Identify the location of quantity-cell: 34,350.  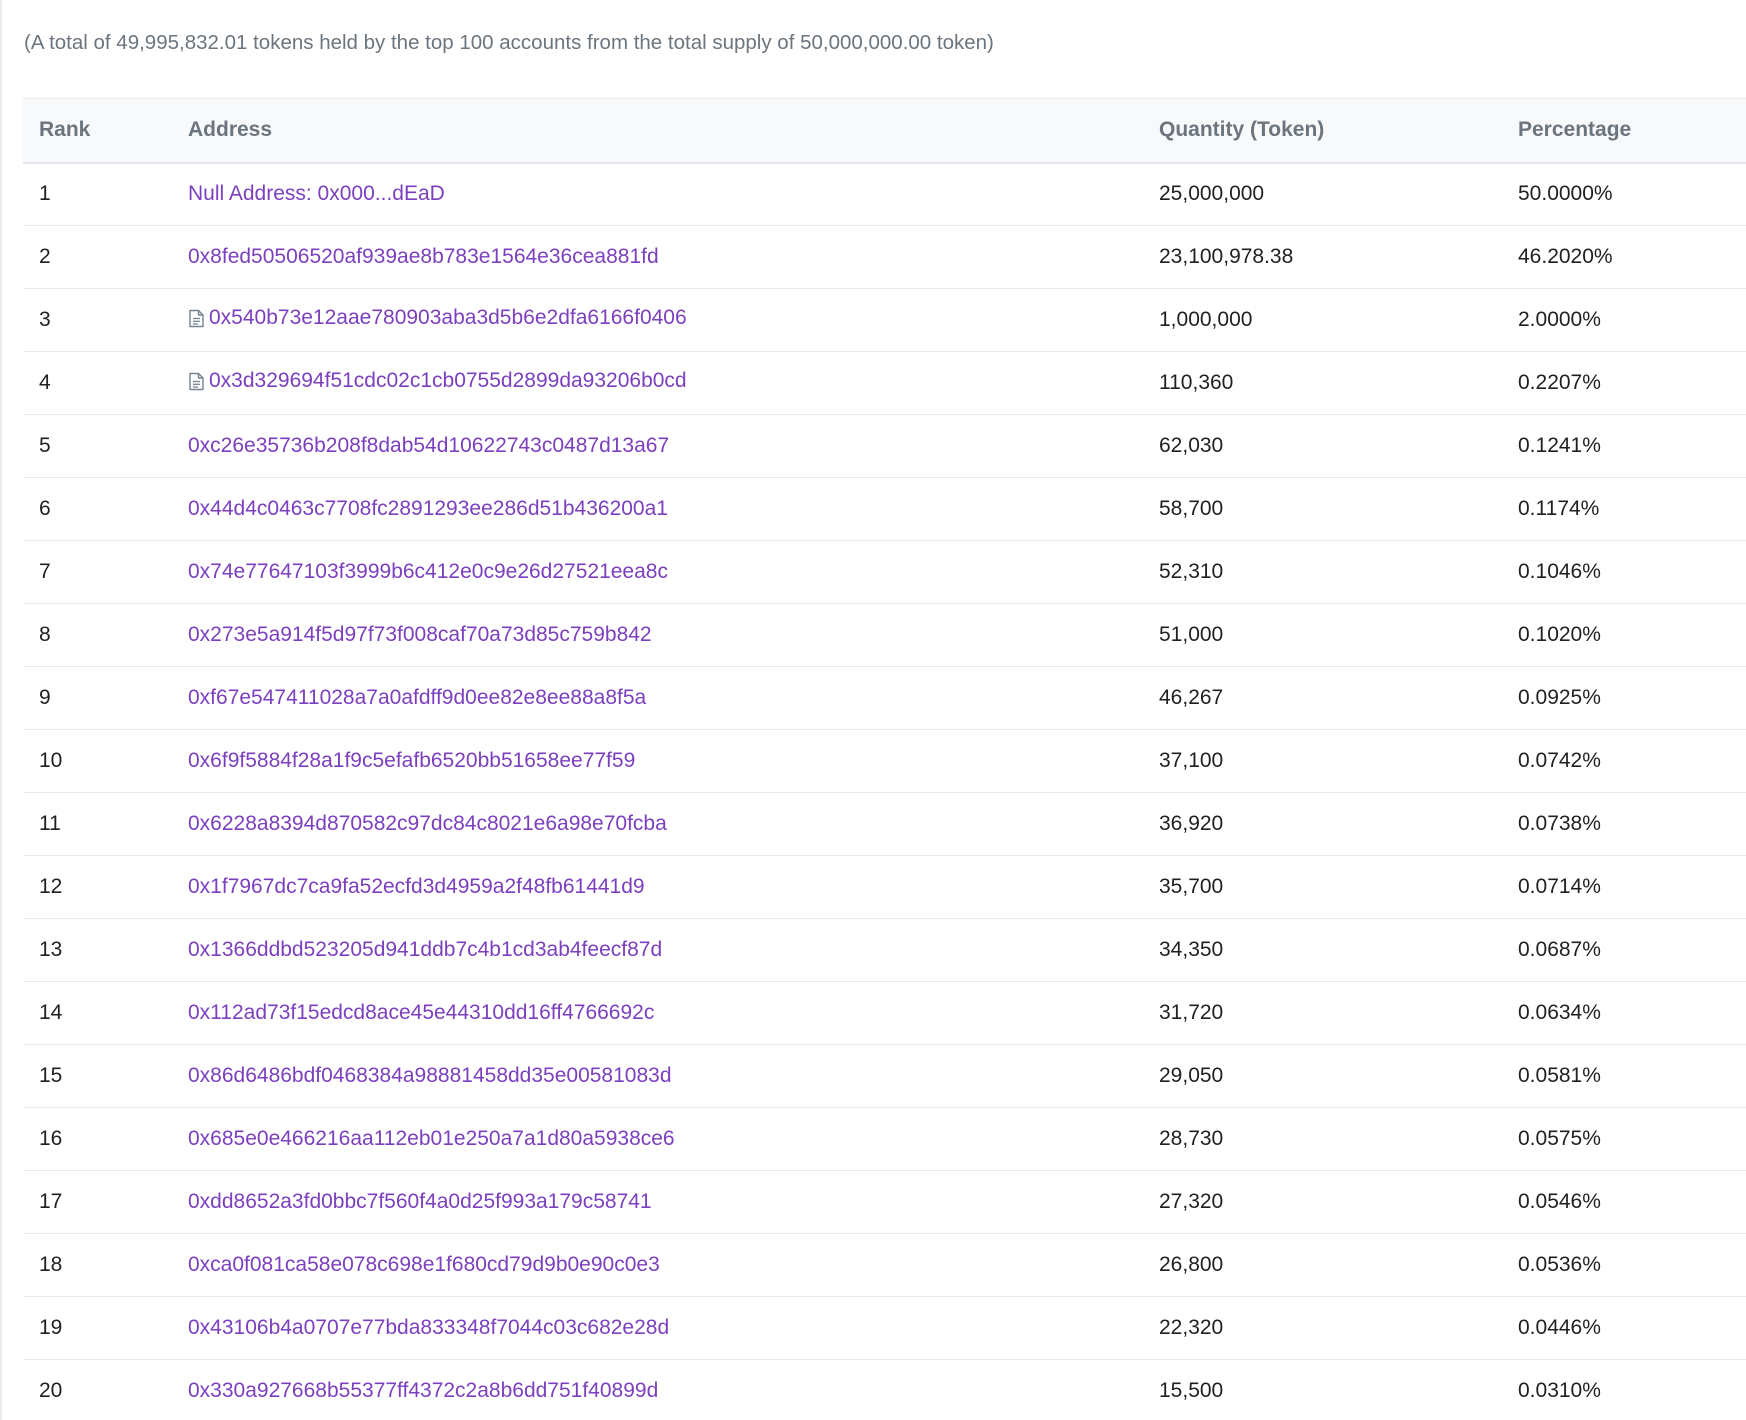
(1322, 950).